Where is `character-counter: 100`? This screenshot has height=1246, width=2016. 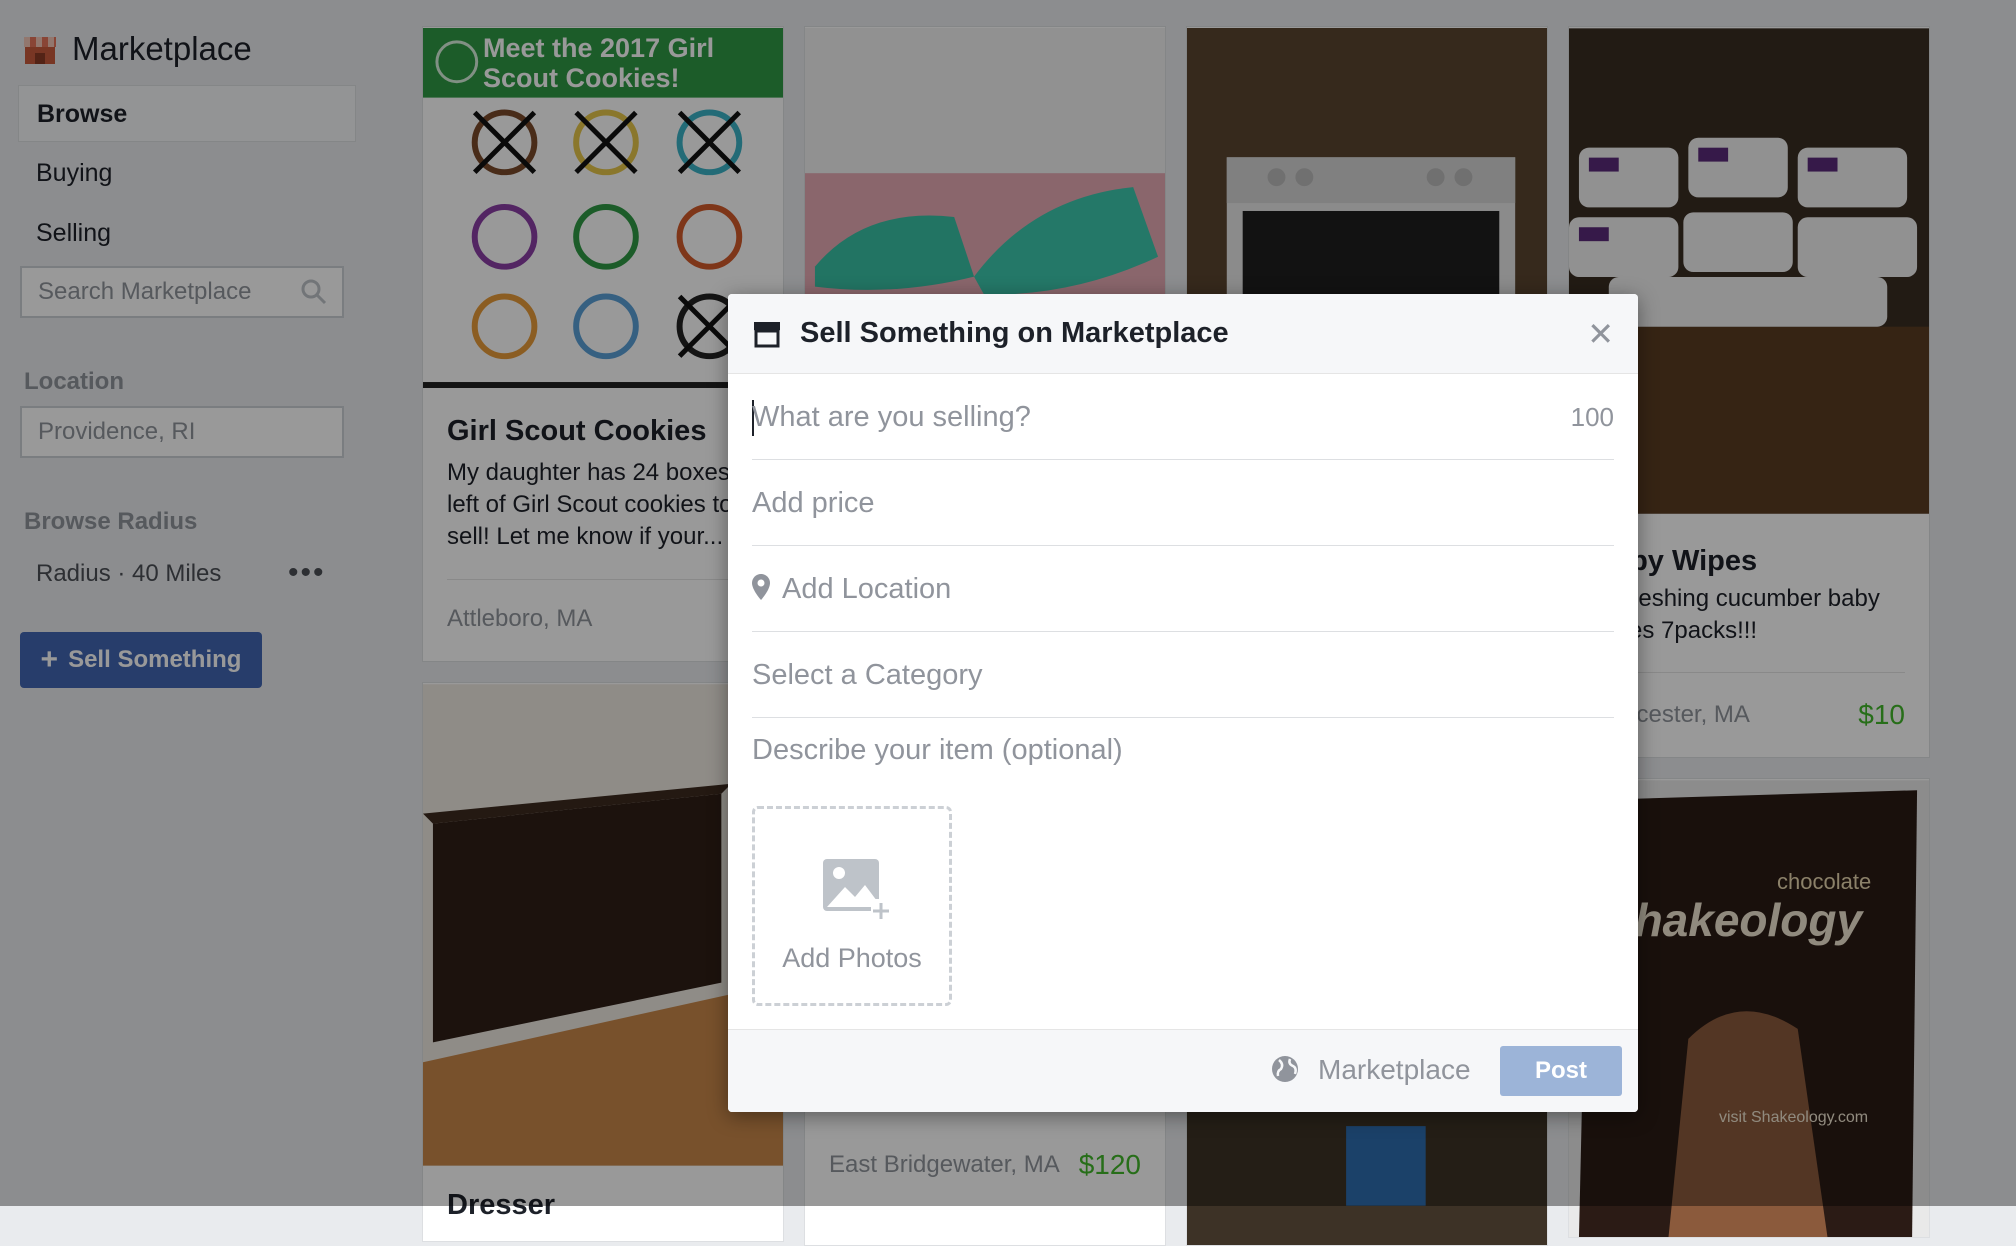
character-counter: 100 is located at coordinates (1592, 417).